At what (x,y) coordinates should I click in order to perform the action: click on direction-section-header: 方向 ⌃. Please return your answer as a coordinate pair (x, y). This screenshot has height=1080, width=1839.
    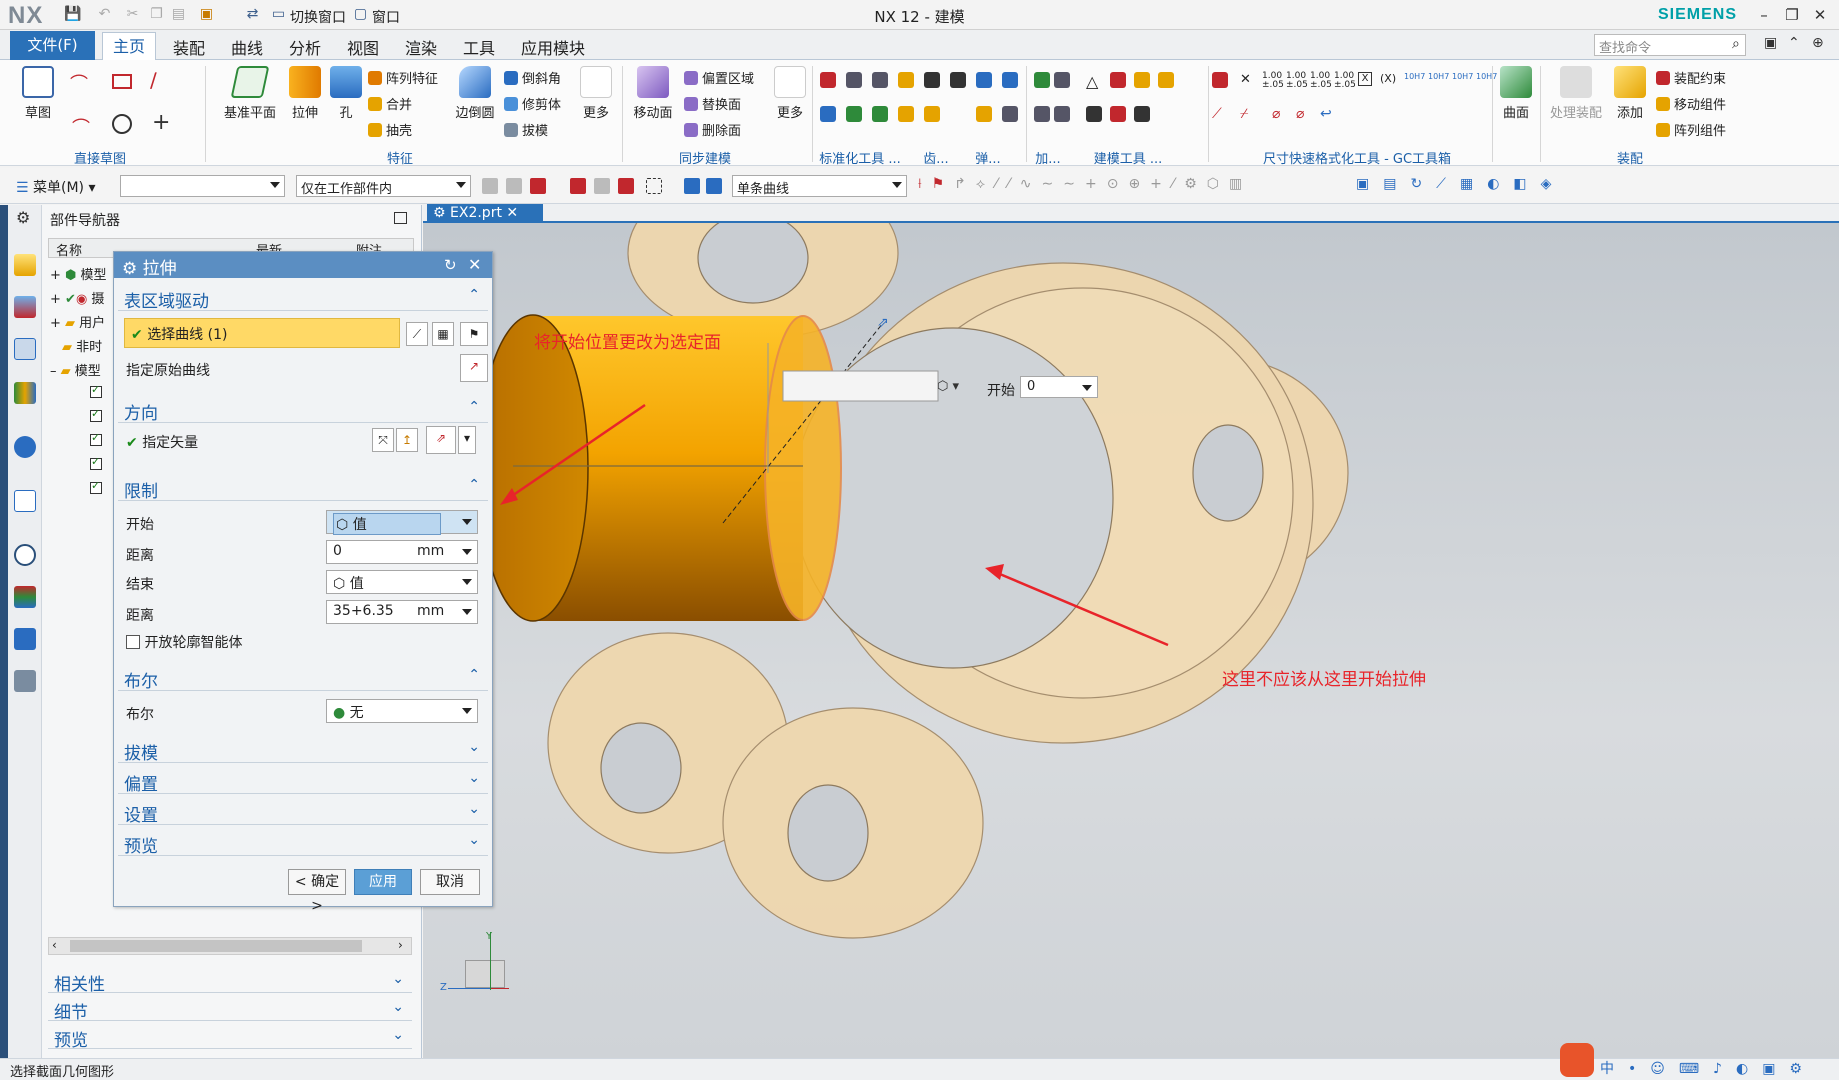
    Looking at the image, I should click on (303, 410).